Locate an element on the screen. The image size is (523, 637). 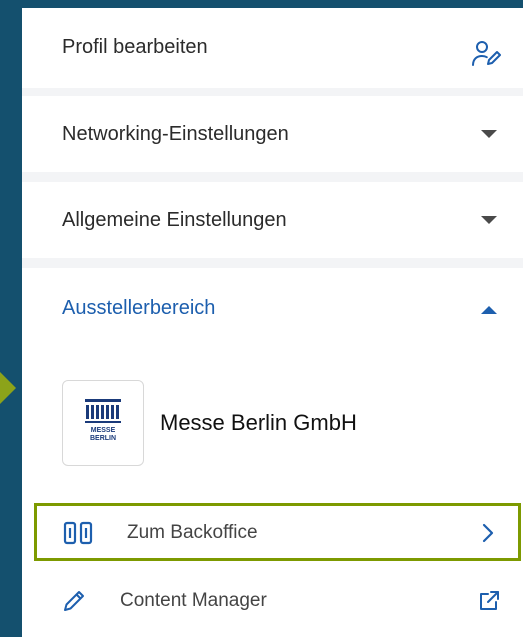
general-settings-label: Allgemeine Einstellungen is located at coordinates (174, 220).